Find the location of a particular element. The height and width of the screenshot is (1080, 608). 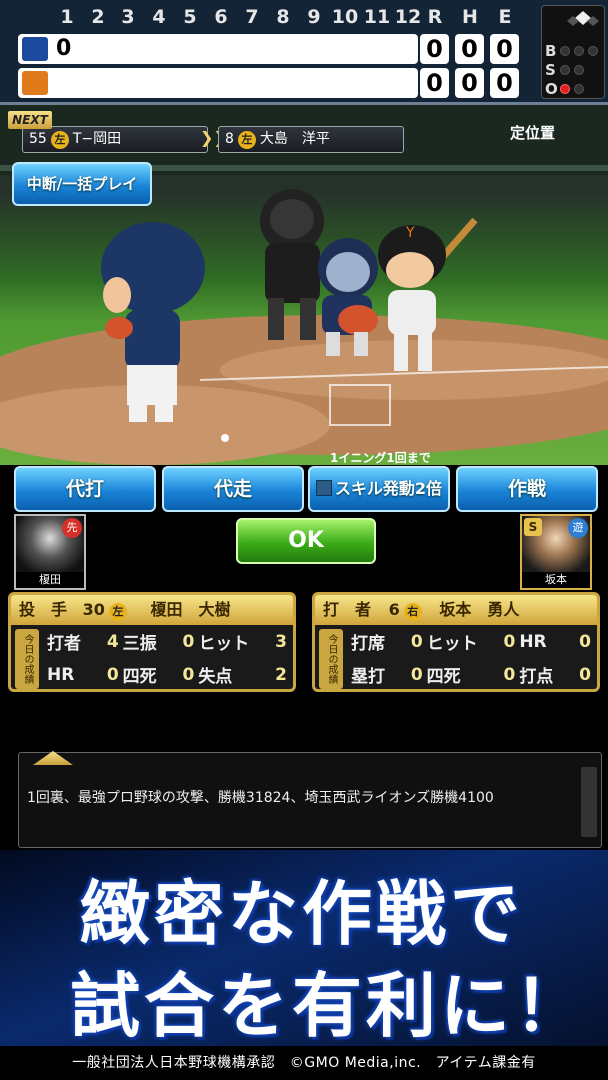

pinch-hit-button: 代打 is located at coordinates (85, 489).